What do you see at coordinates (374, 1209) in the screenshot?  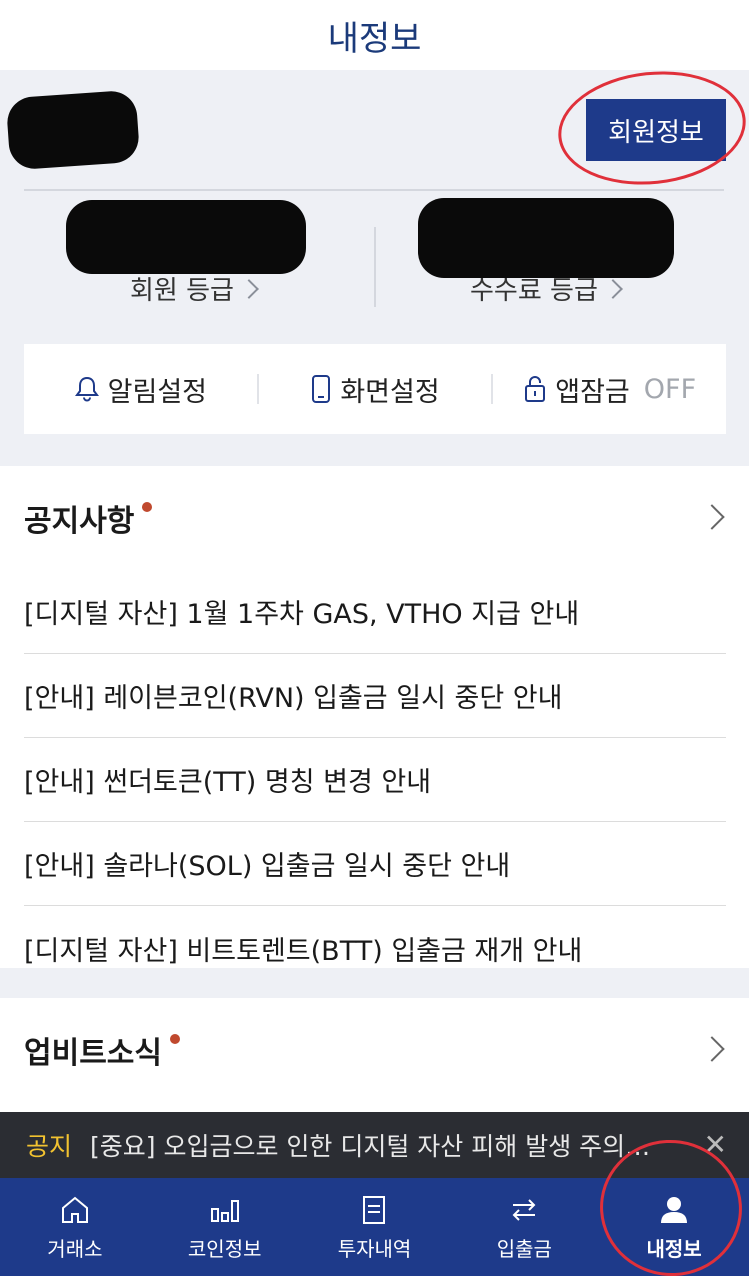 I see `document-icon` at bounding box center [374, 1209].